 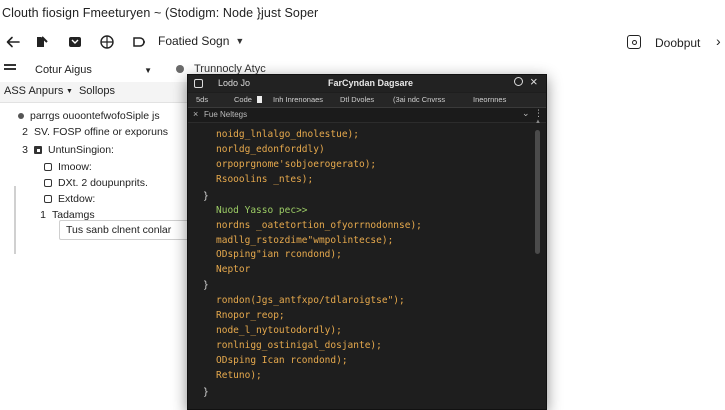 What do you see at coordinates (634, 42) in the screenshot?
I see `output-icon` at bounding box center [634, 42].